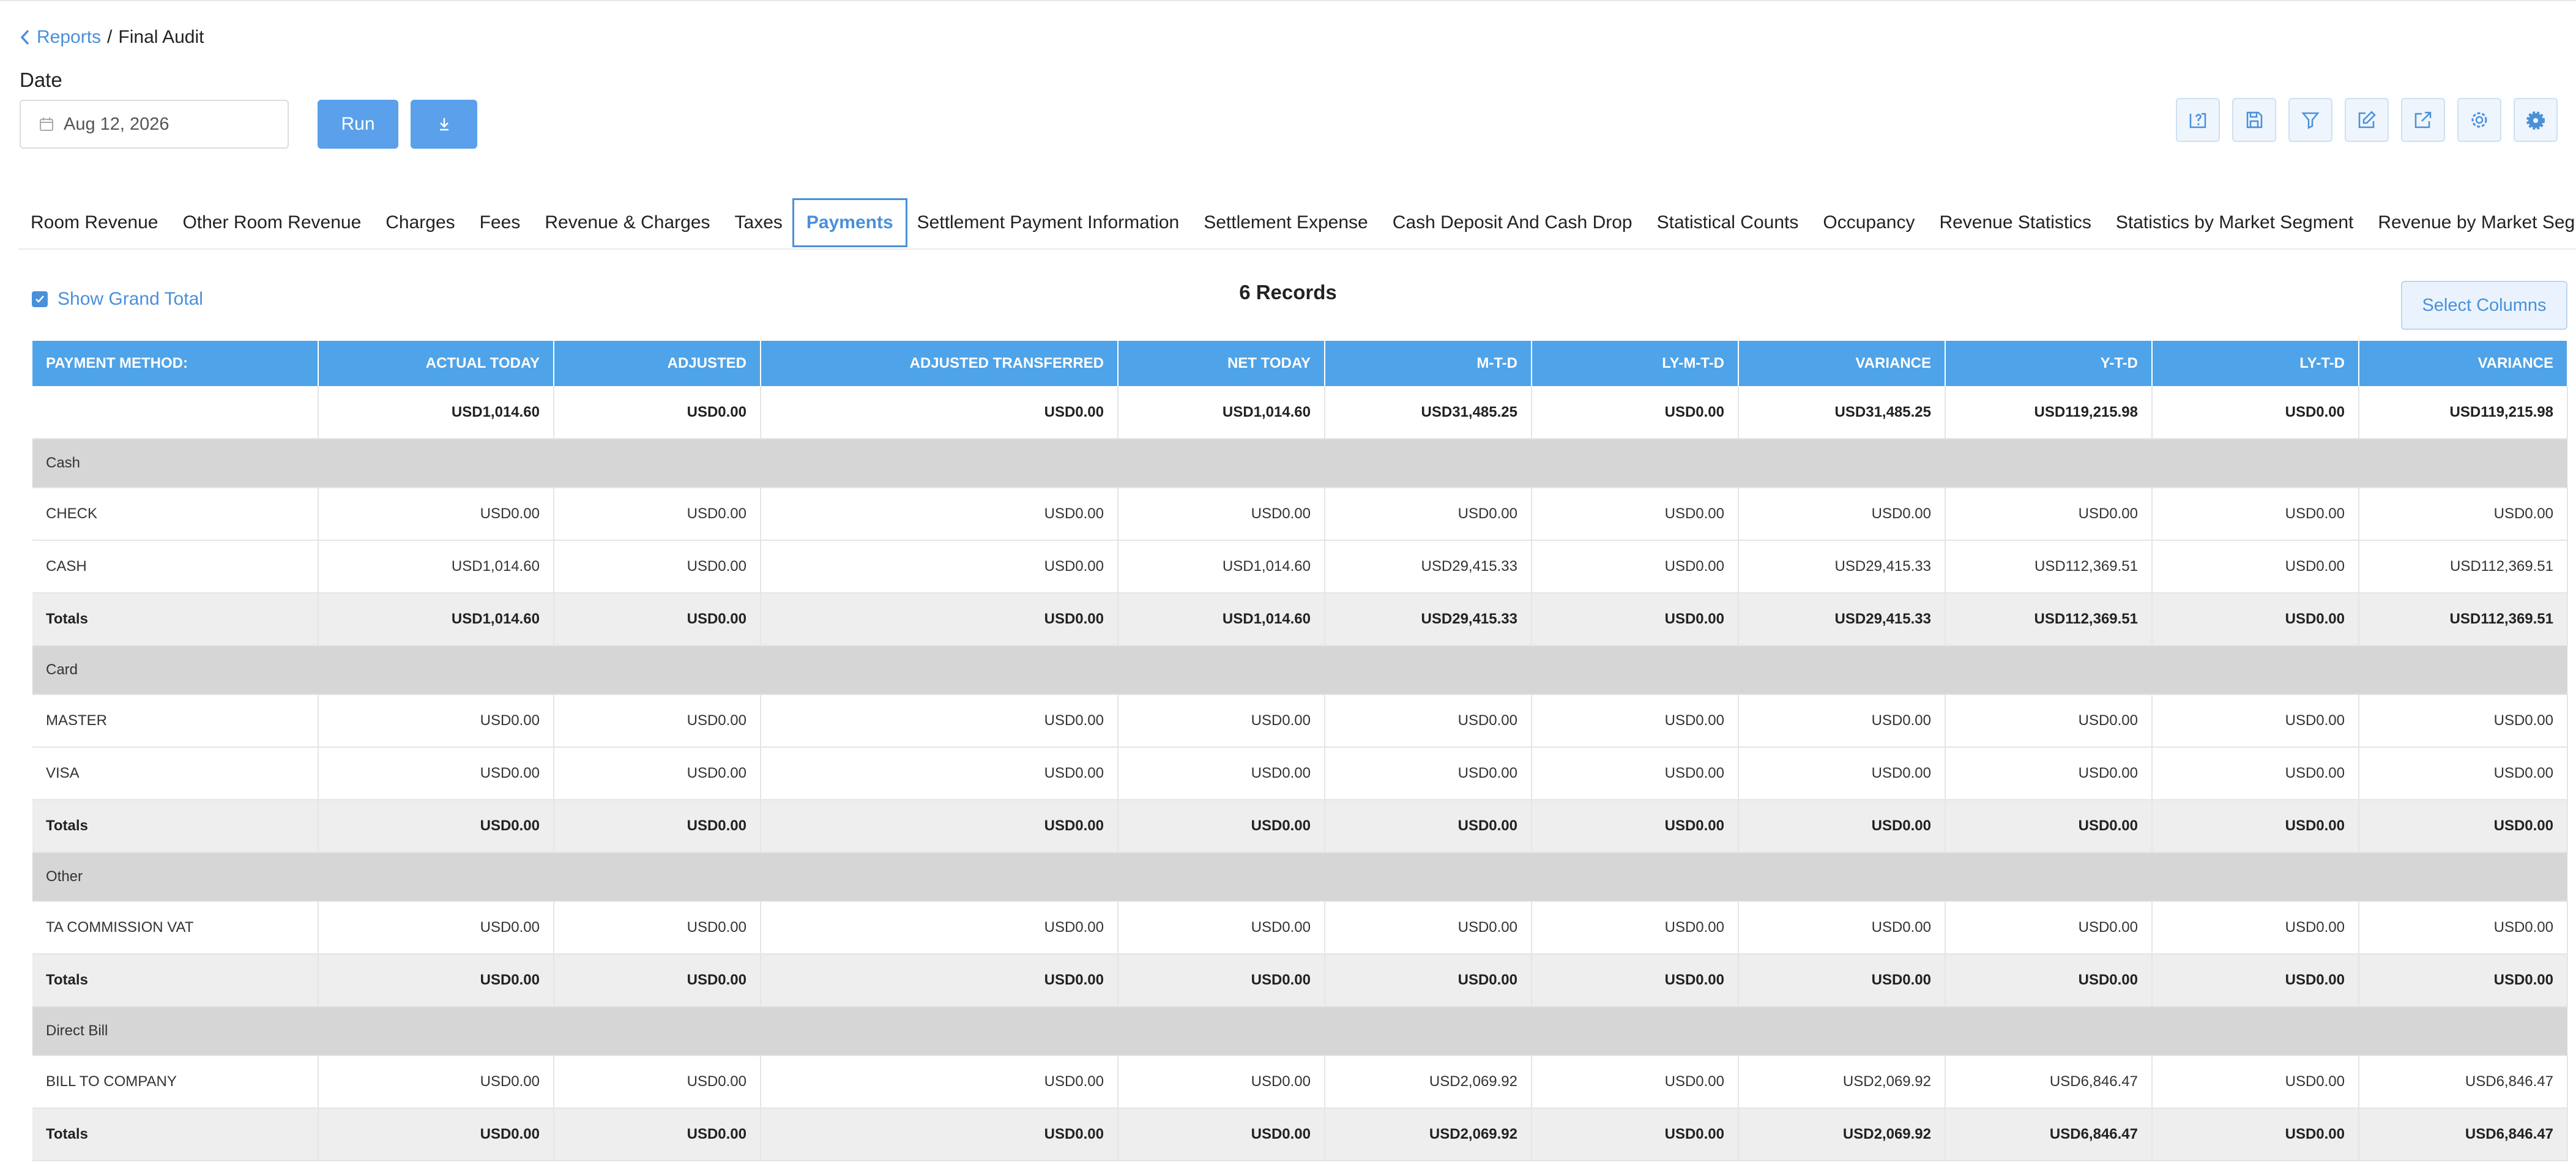 The height and width of the screenshot is (1165, 2576). What do you see at coordinates (1300, 877) in the screenshot?
I see `group-header-row: Other` at bounding box center [1300, 877].